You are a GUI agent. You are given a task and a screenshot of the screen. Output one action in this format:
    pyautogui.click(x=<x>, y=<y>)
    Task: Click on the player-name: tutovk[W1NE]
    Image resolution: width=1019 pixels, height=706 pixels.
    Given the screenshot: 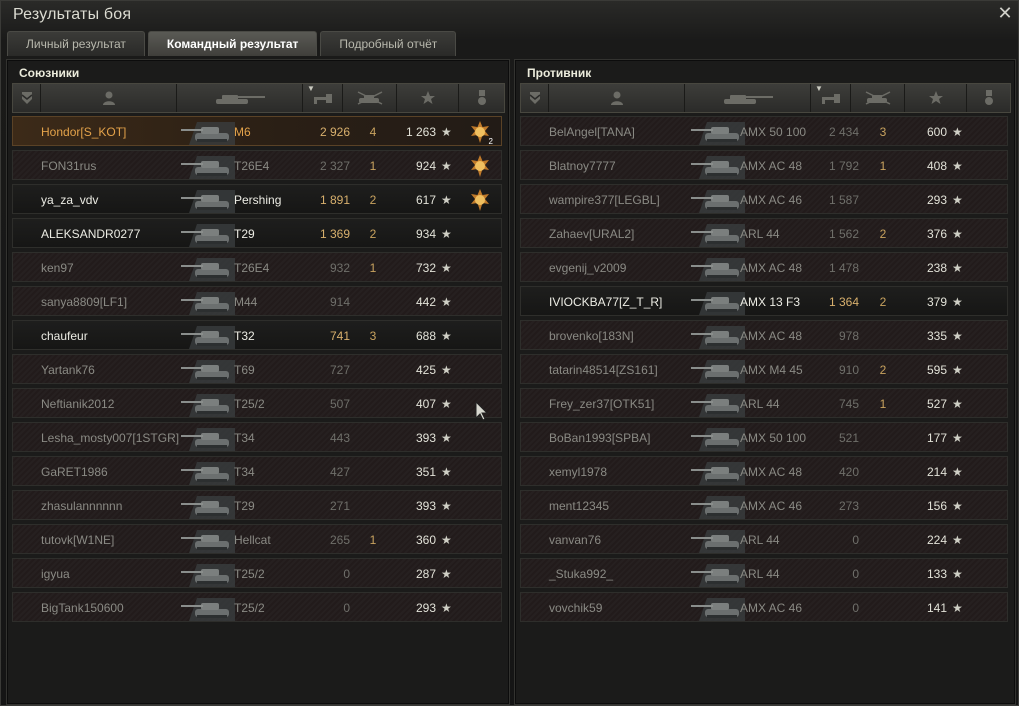 What is the action you would take?
    pyautogui.click(x=78, y=540)
    